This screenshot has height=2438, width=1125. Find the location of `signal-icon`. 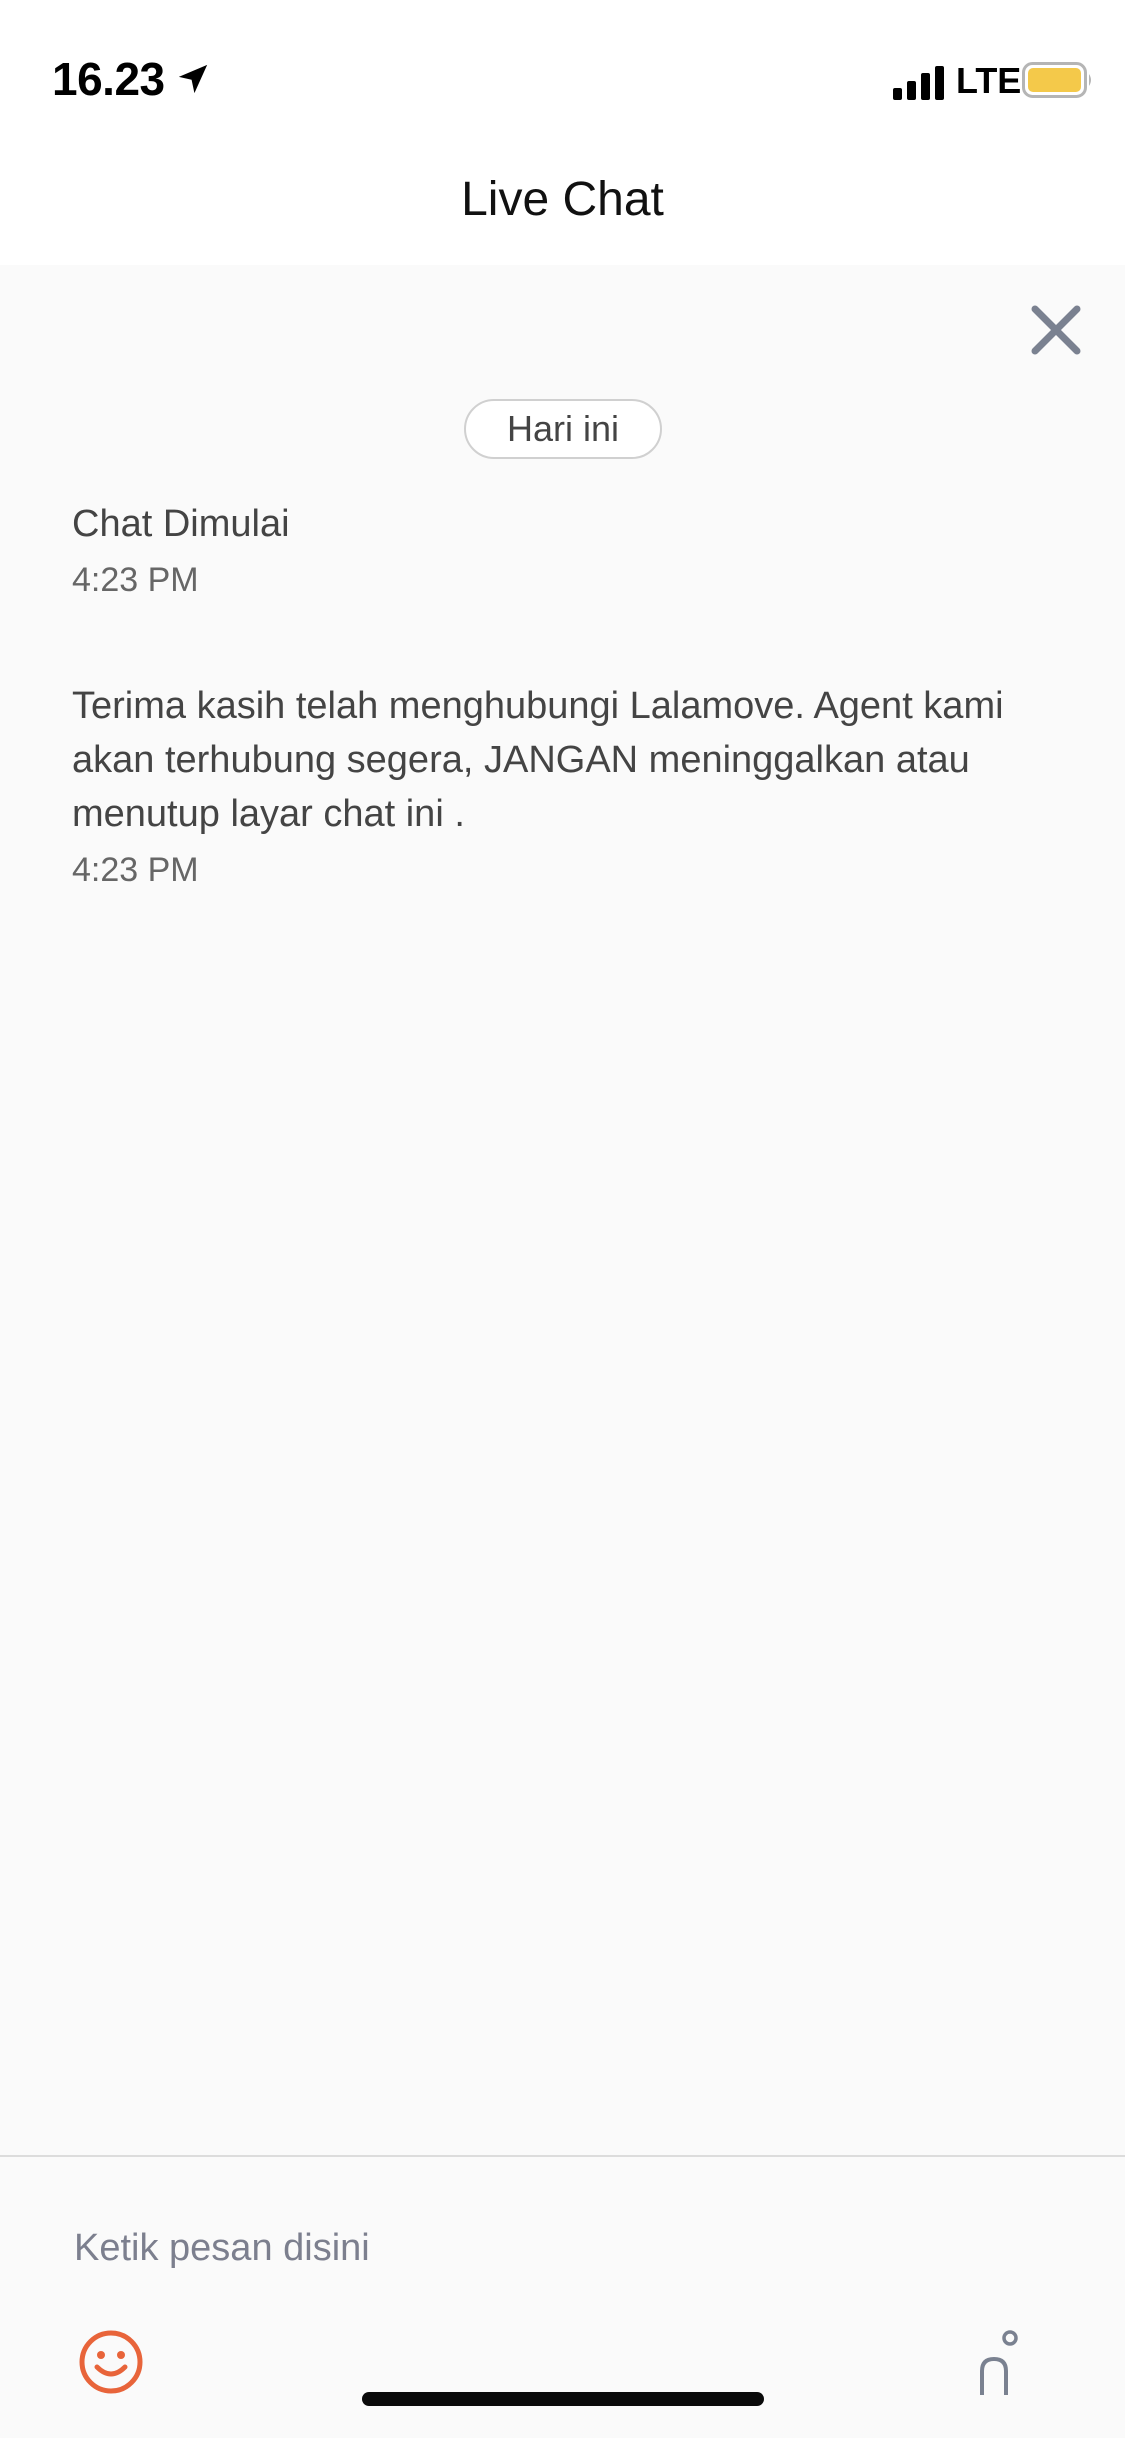

signal-icon is located at coordinates (918, 83).